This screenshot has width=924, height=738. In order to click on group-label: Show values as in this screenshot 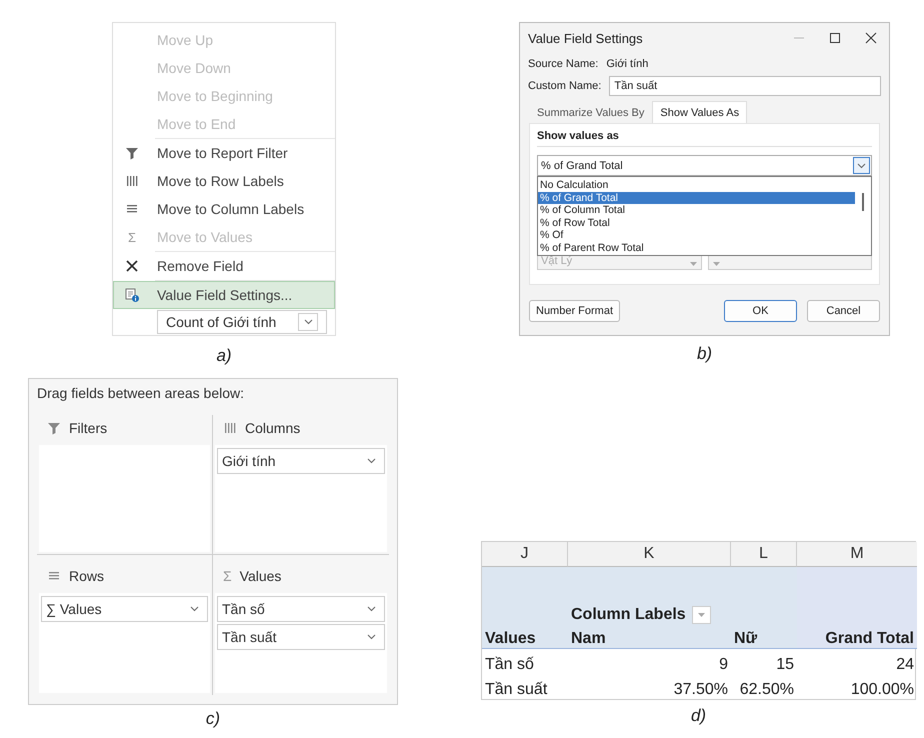, I will do `click(704, 138)`.